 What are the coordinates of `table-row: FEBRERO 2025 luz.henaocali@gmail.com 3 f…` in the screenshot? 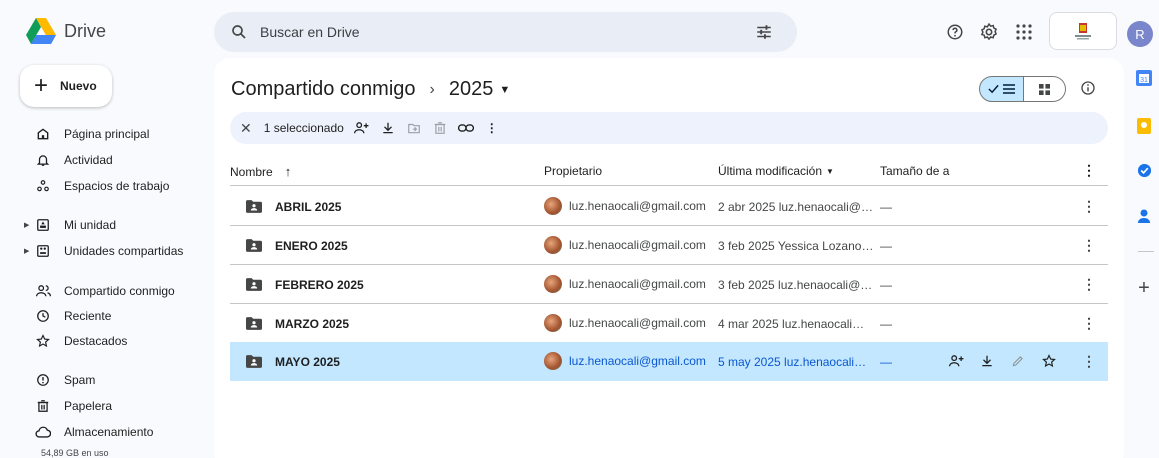 It's located at (669, 284).